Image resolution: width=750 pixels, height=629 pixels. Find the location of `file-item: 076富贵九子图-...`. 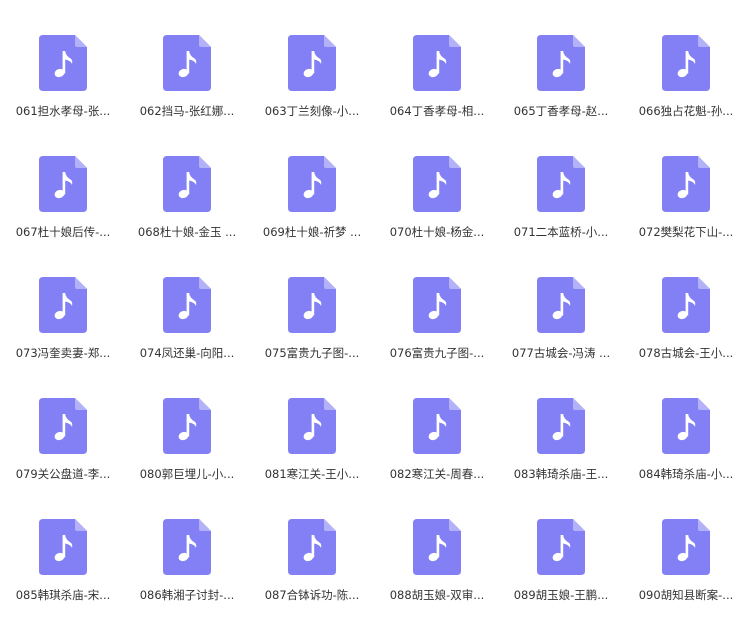

file-item: 076富贵九子图-... is located at coordinates (437, 332).